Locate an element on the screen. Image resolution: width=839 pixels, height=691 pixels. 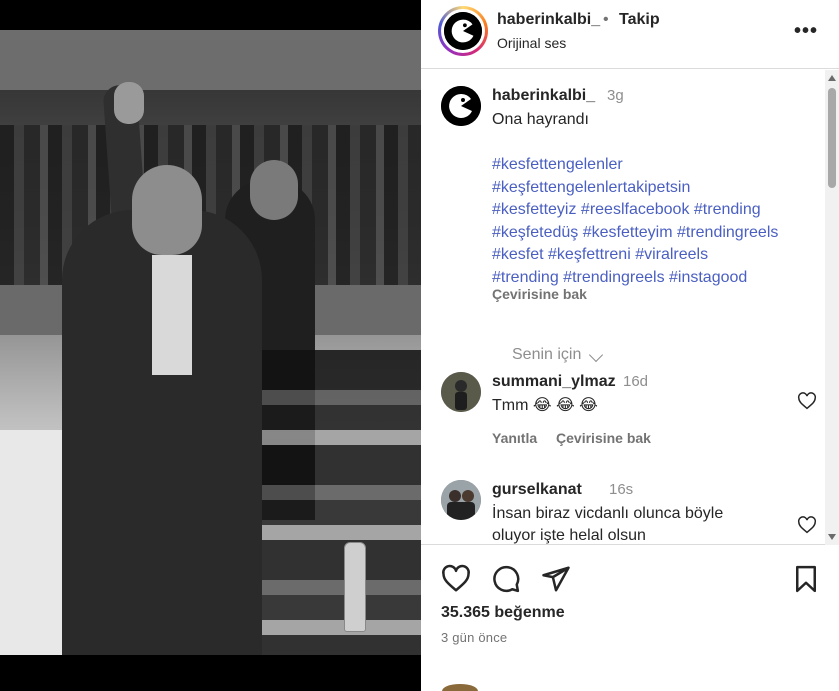
next-comment-avatar is located at coordinates (460, 687).